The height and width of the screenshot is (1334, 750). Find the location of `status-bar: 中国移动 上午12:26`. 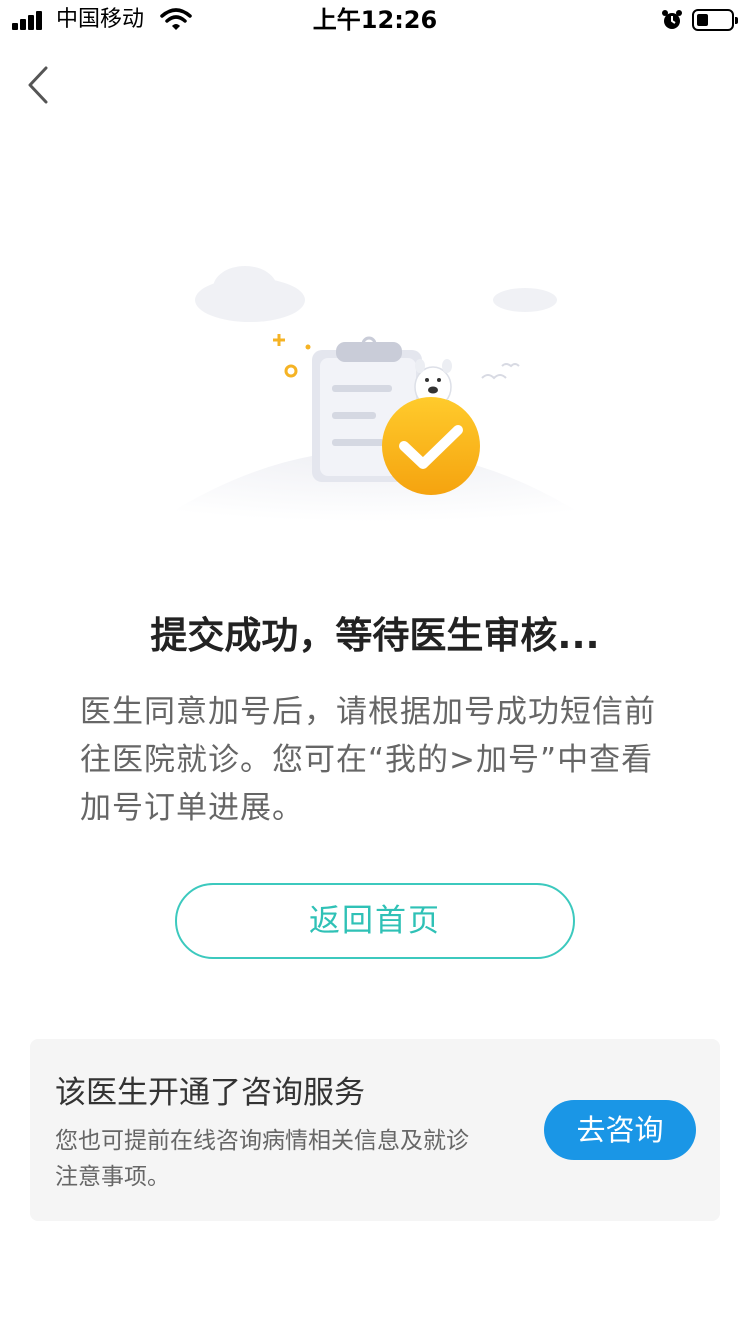

status-bar: 中国移动 上午12:26 is located at coordinates (375, 20).